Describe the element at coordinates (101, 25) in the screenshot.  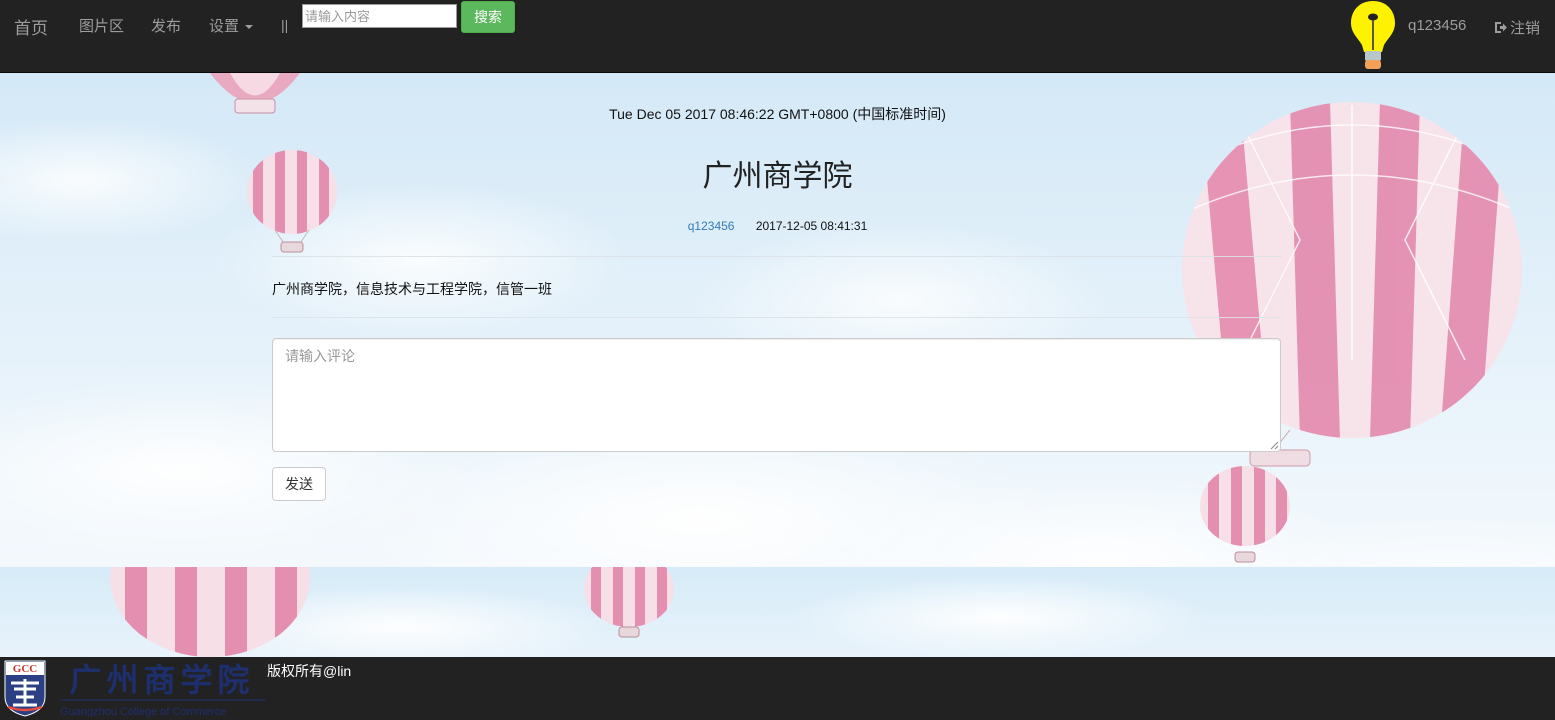
I see `nav-pictures-link: 图片区` at that location.